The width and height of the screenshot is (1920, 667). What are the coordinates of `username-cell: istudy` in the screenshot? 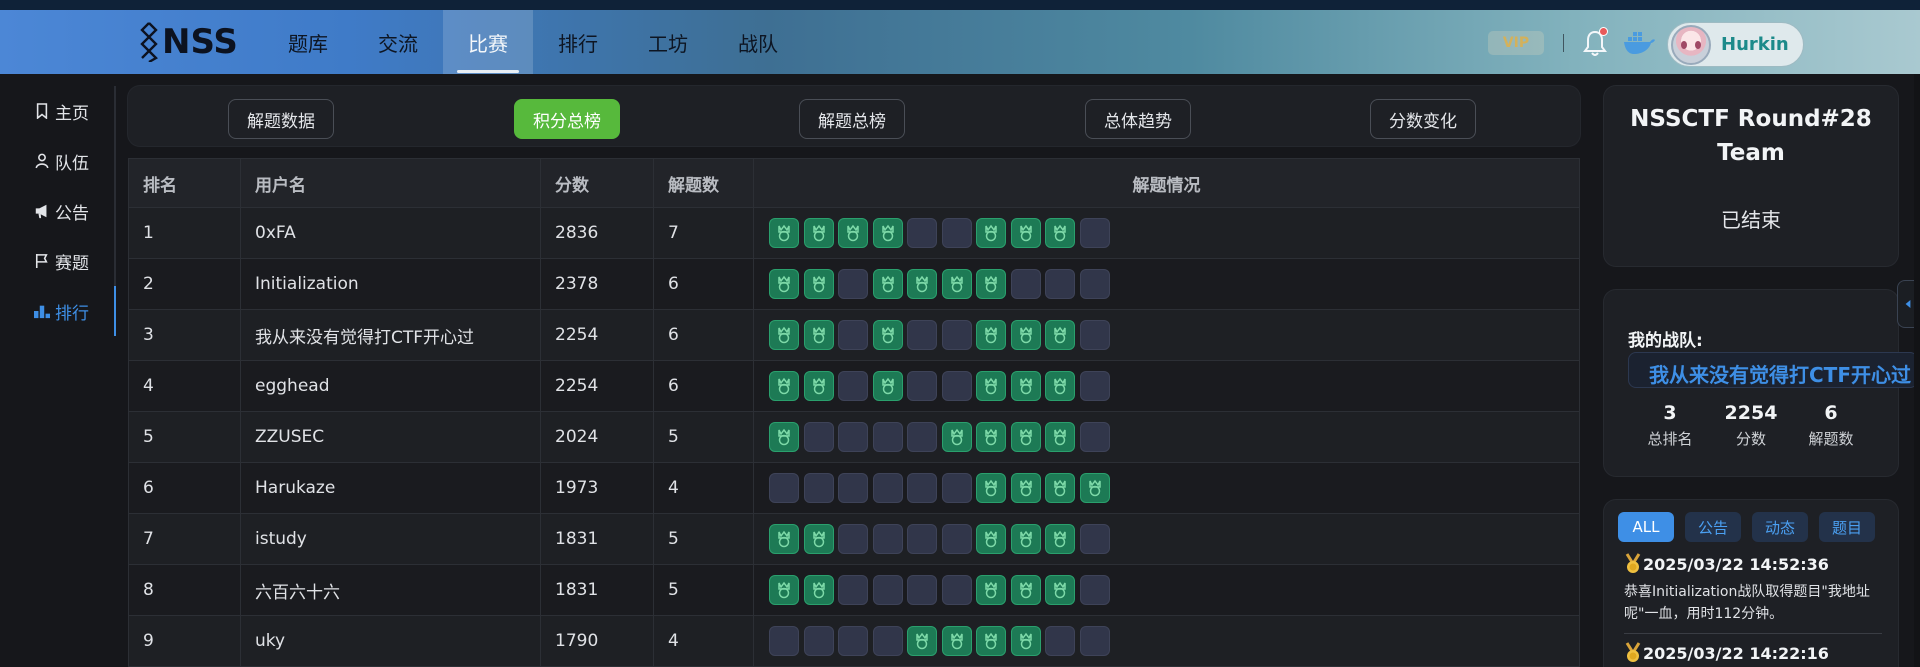 It's located at (391, 539).